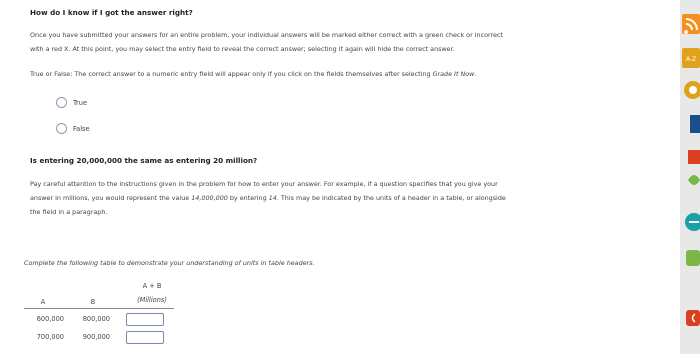 The image size is (700, 354). I want to click on red-icon, so click(693, 318).